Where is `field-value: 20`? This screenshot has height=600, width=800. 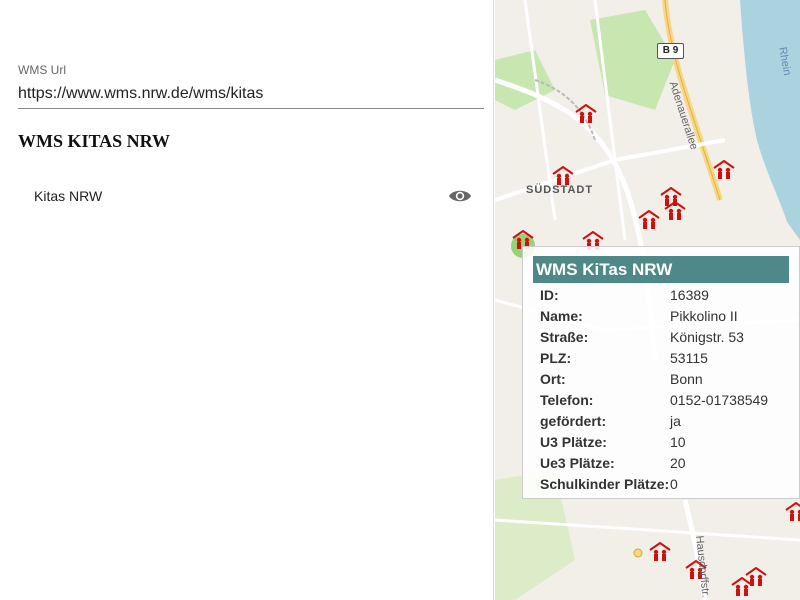 field-value: 20 is located at coordinates (678, 463).